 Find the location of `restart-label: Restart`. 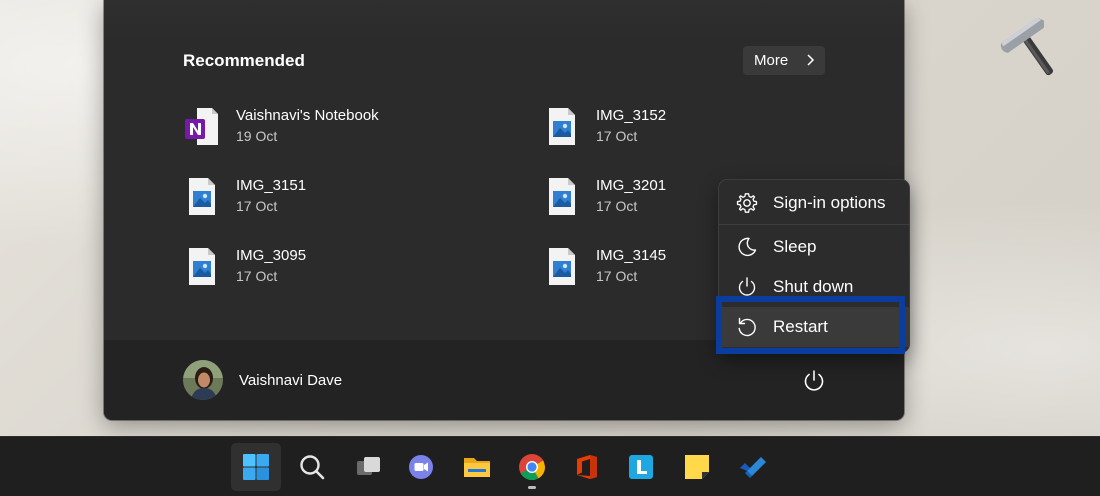

restart-label: Restart is located at coordinates (800, 326).